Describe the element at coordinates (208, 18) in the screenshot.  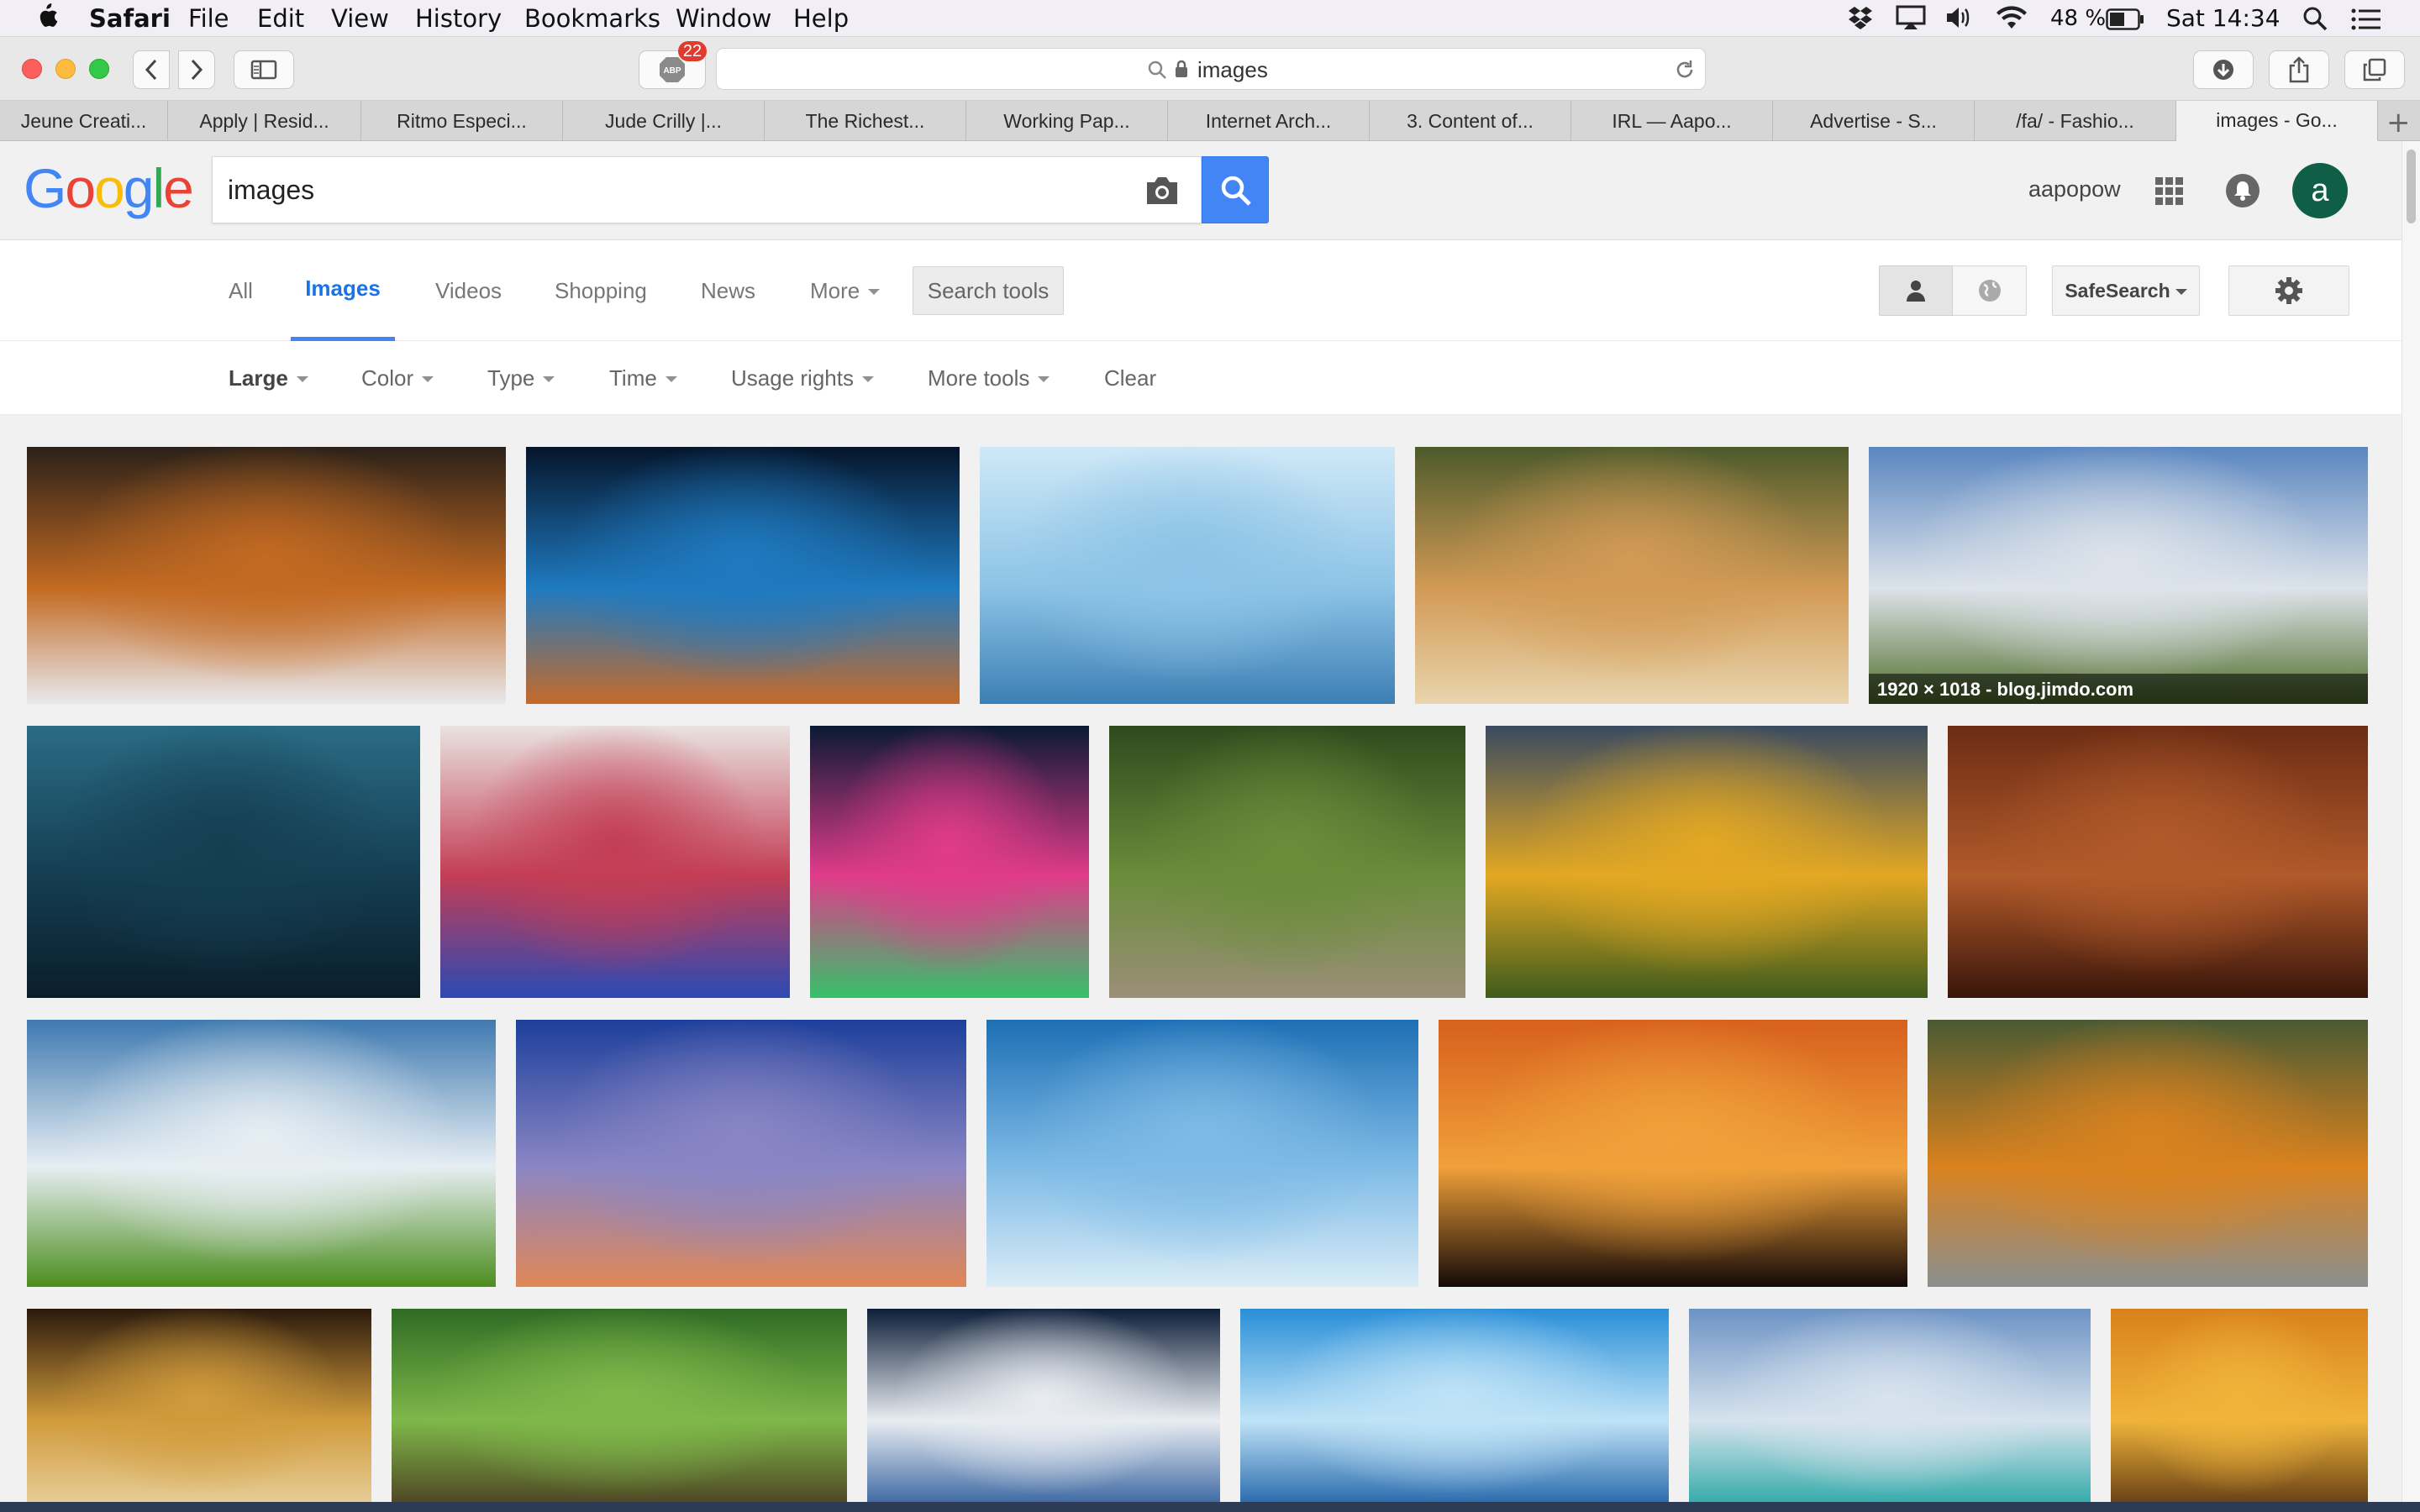
I see `menu-file: File` at that location.